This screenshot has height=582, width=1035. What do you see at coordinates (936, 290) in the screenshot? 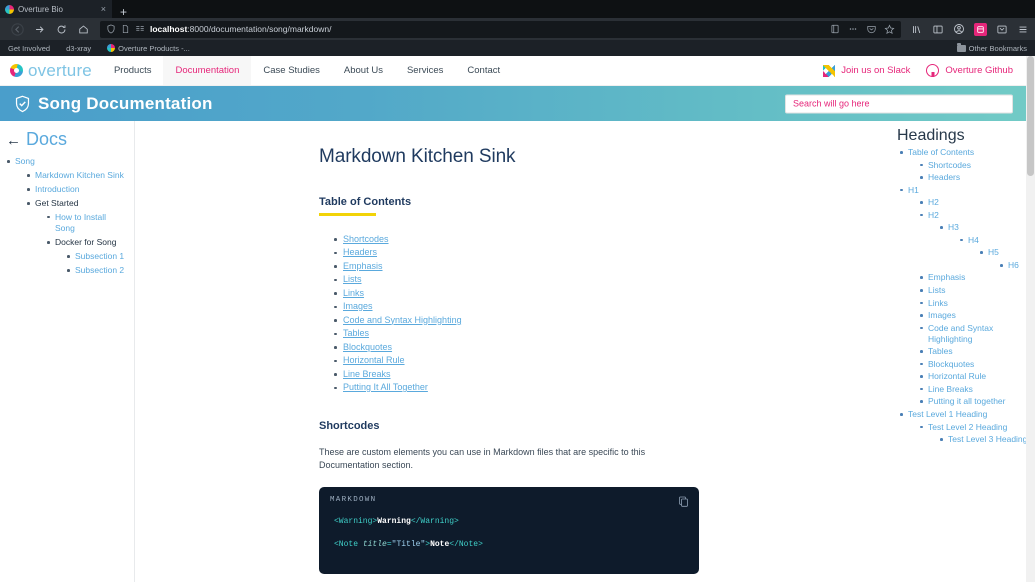
I see `heading-link-lists: Lists` at bounding box center [936, 290].